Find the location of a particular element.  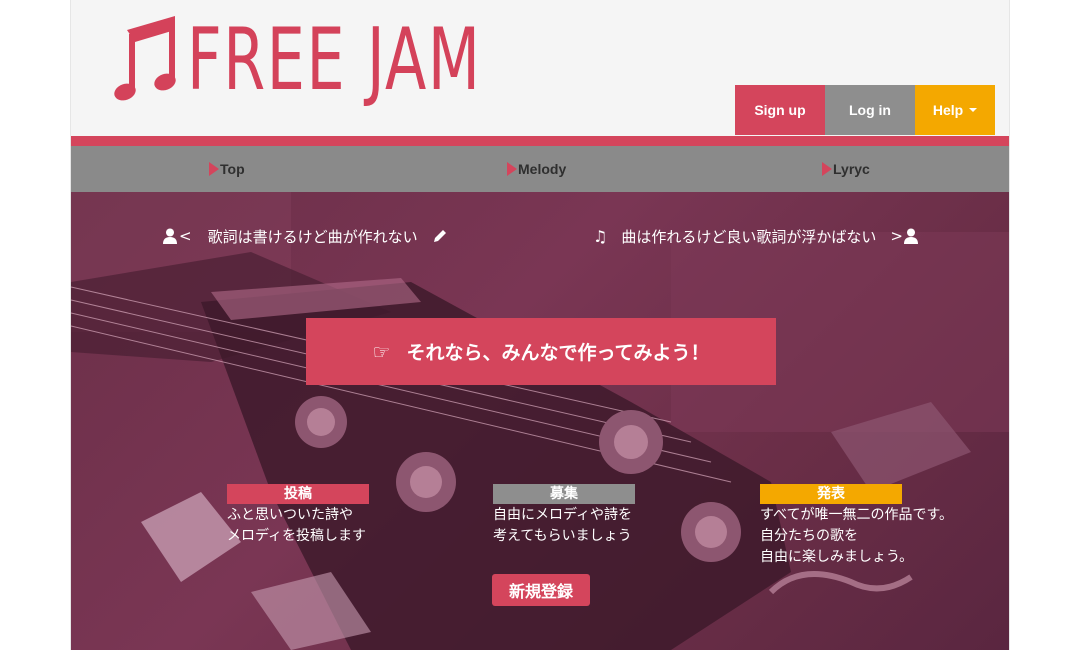

main-nav: Top Melody Lyryc is located at coordinates (540, 169).